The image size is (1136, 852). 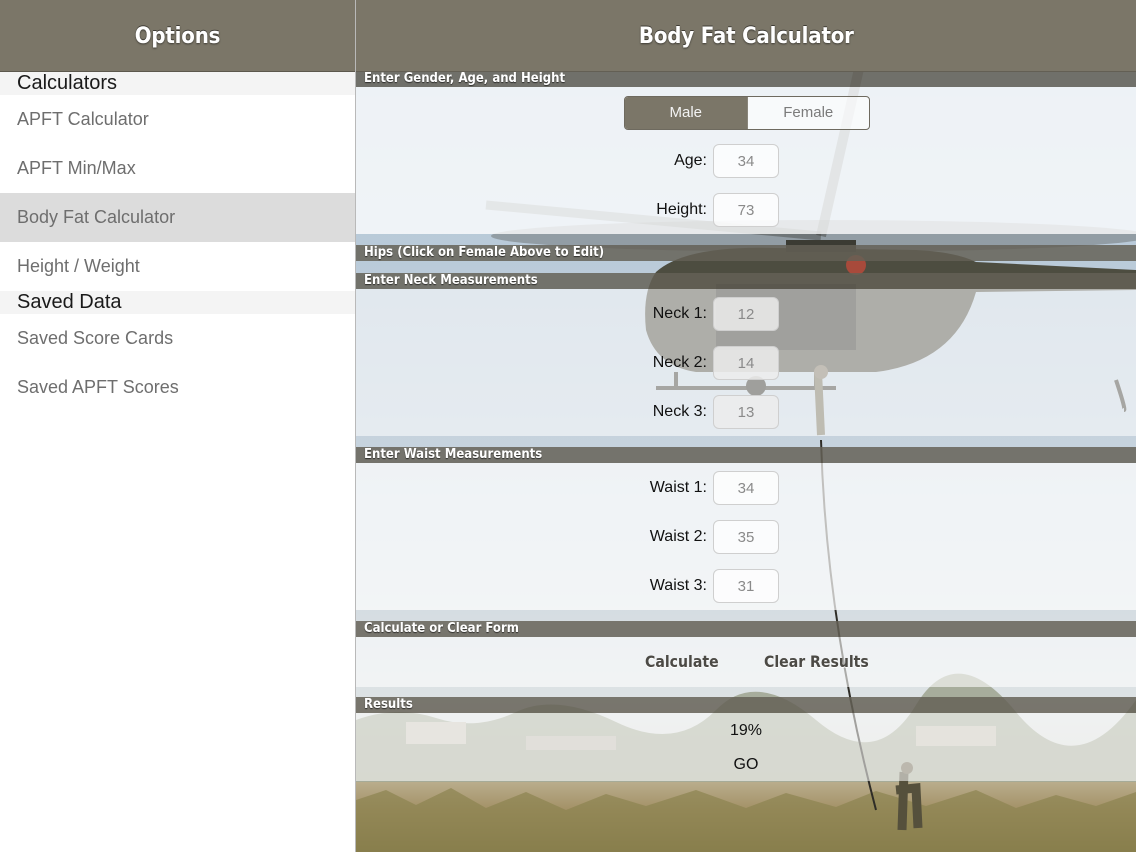 I want to click on neck1-row: Neck 1:, so click(x=746, y=314).